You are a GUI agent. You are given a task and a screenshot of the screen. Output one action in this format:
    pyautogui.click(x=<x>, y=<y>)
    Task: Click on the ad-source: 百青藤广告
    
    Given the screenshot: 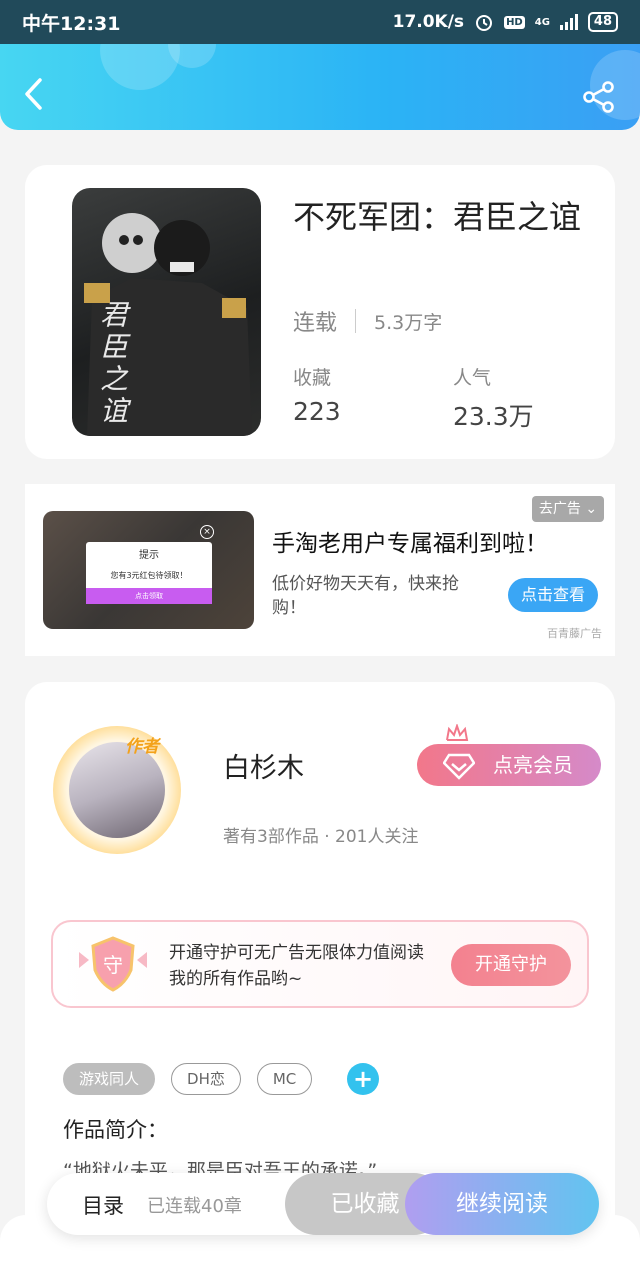 What is the action you would take?
    pyautogui.click(x=574, y=633)
    